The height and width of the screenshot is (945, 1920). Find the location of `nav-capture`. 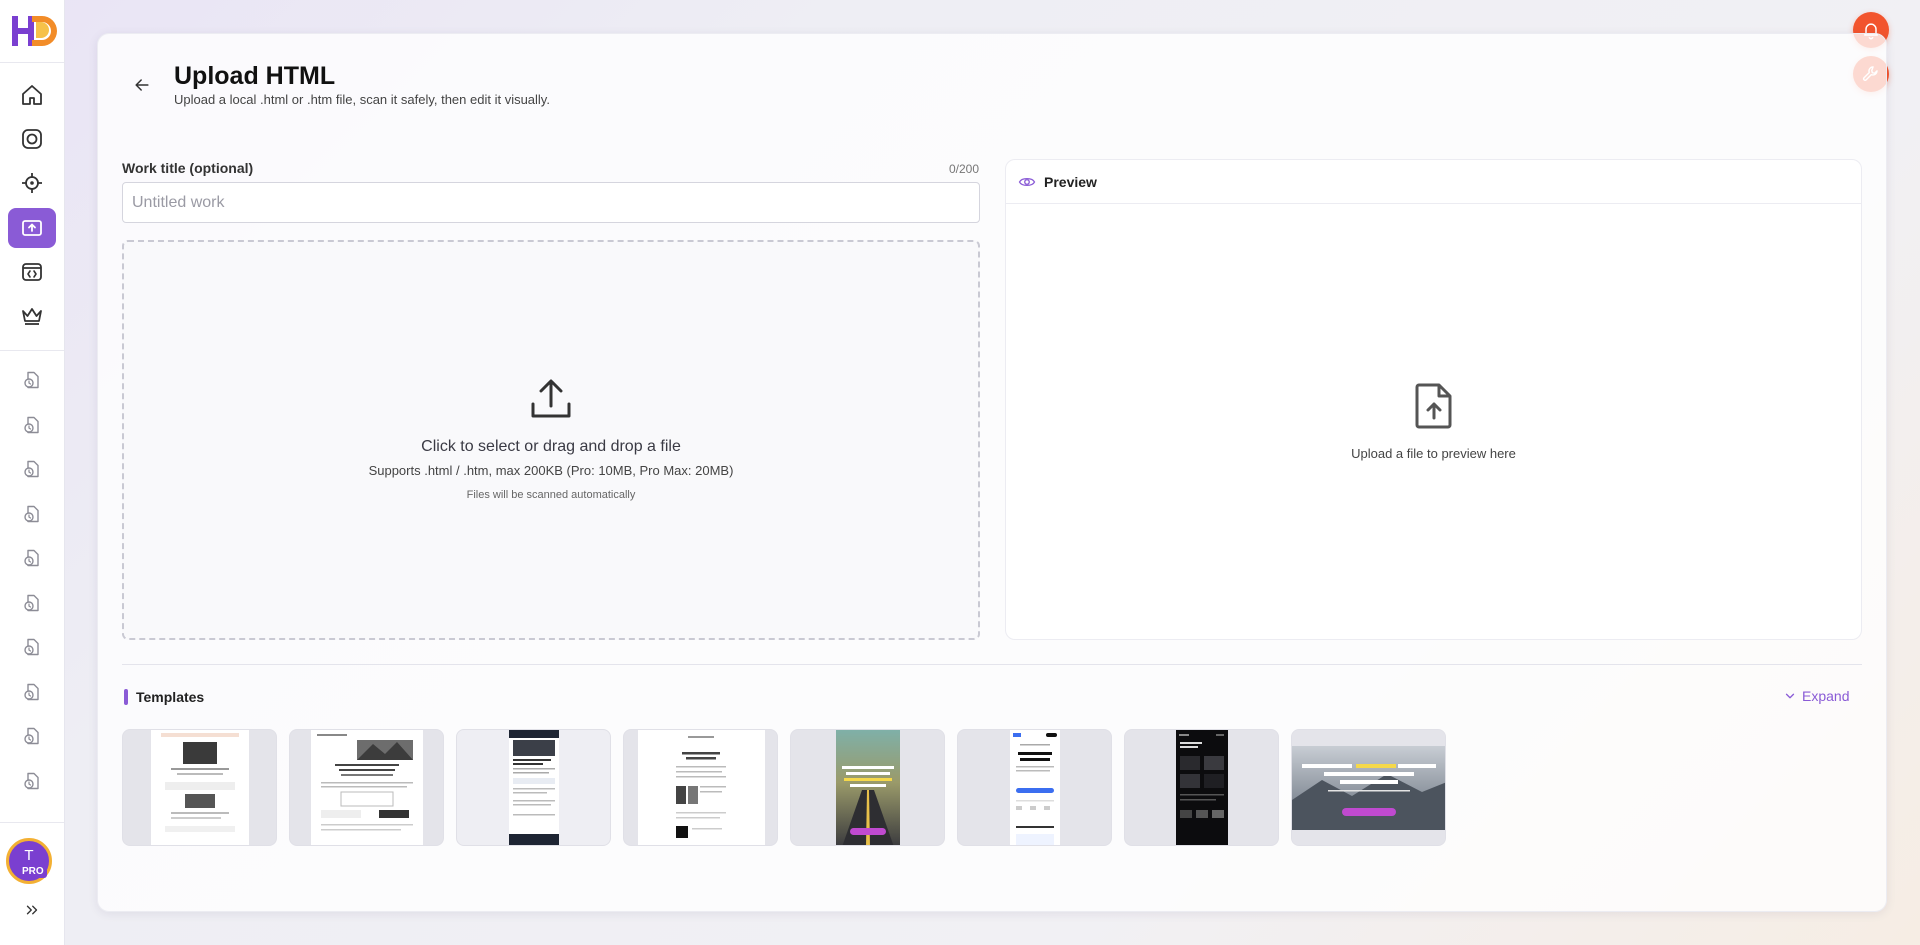

nav-capture is located at coordinates (32, 139).